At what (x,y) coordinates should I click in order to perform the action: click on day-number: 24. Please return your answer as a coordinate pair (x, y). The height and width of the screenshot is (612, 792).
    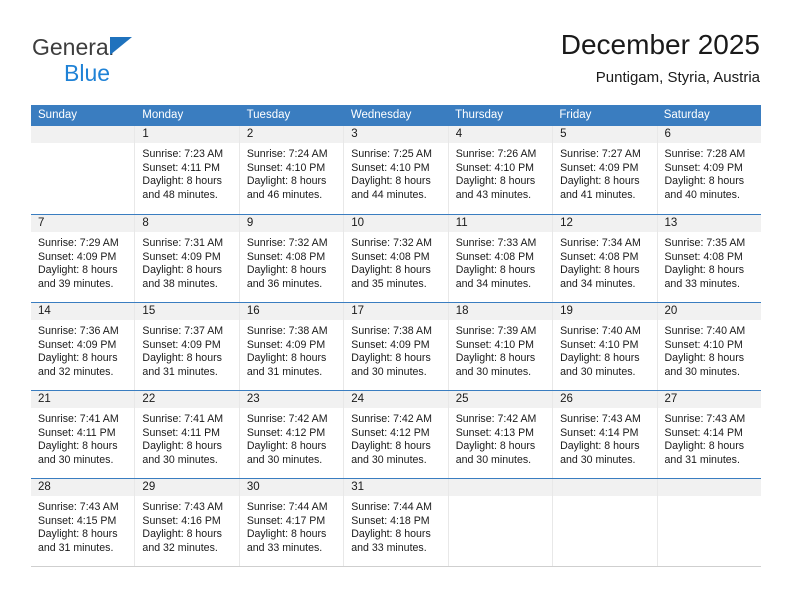
    Looking at the image, I should click on (396, 399).